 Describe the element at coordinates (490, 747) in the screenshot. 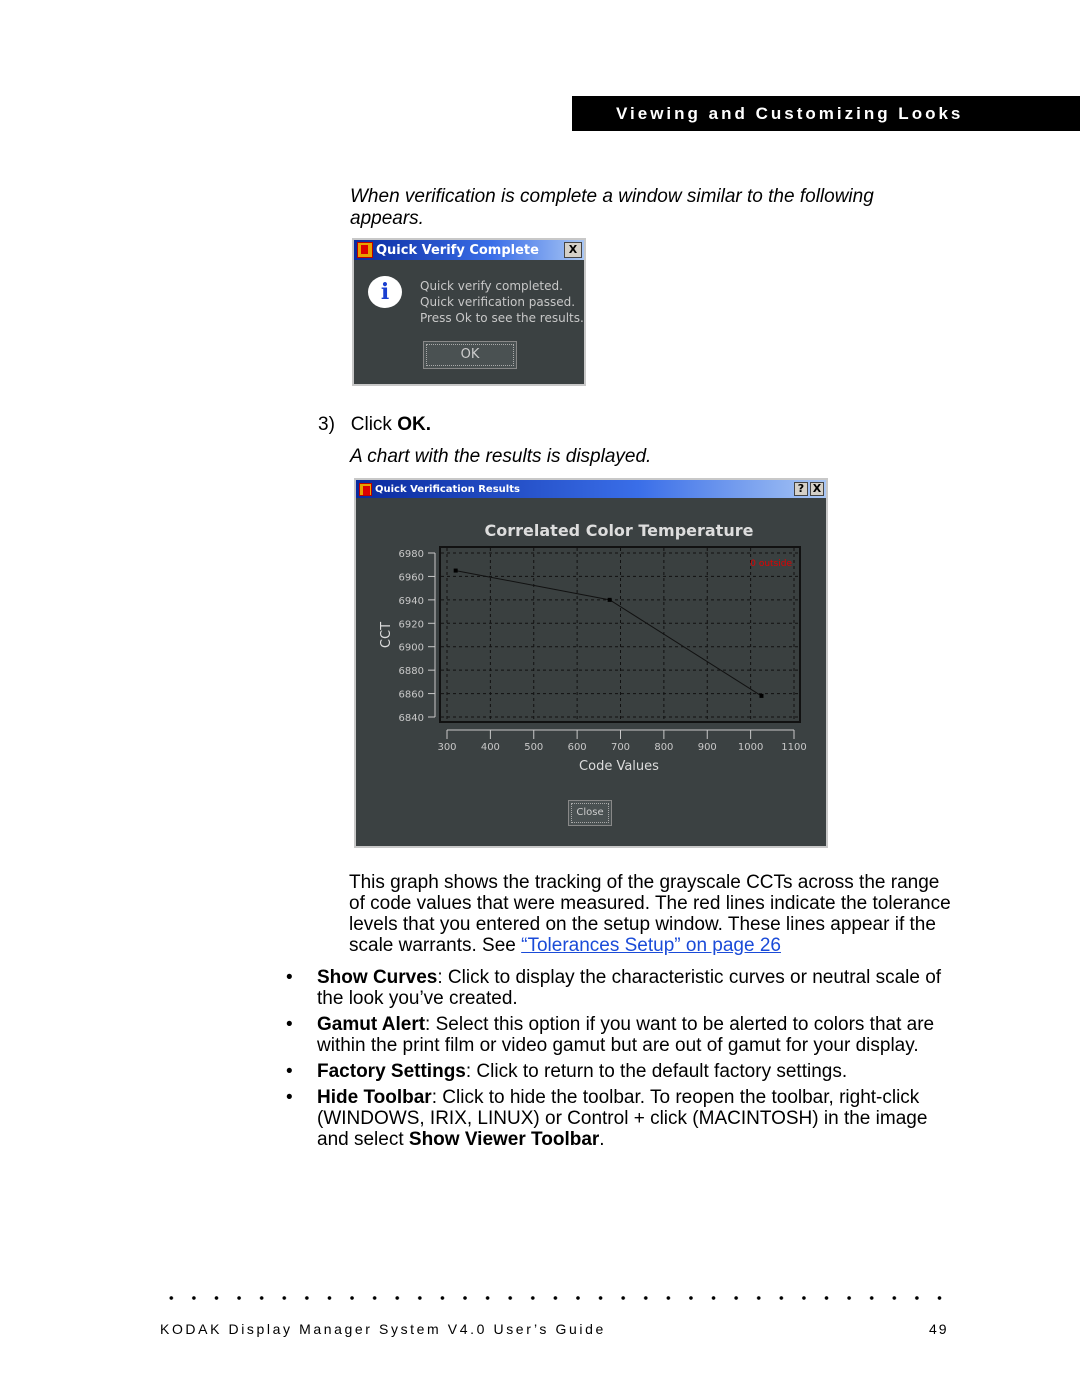

I see `x-tick-label: 400` at that location.